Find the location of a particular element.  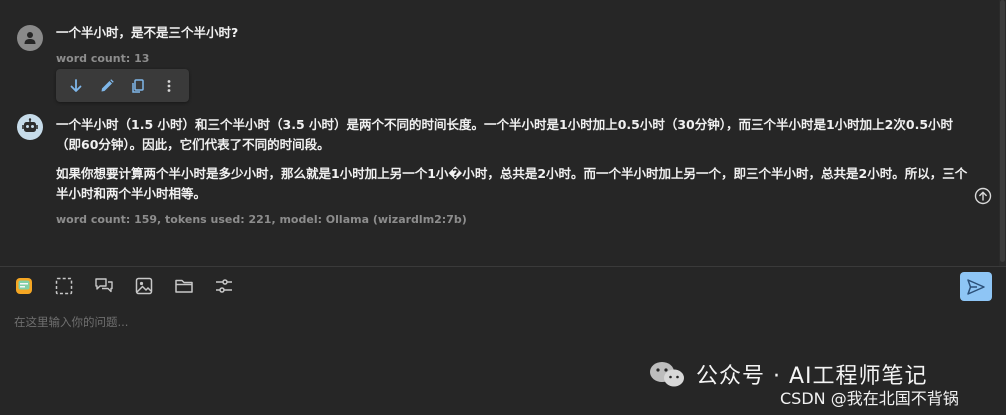

pencil-icon is located at coordinates (107, 84).